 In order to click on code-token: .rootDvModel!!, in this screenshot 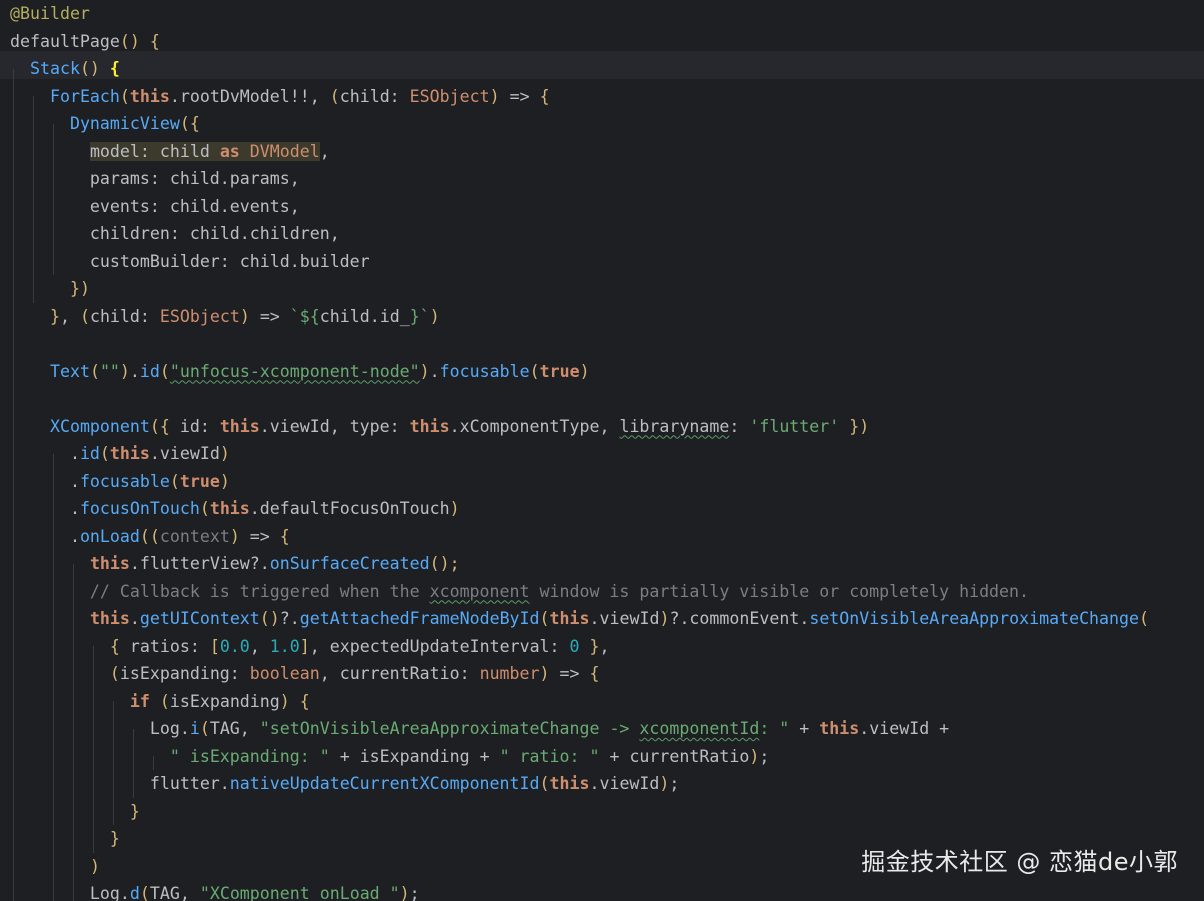, I will do `click(249, 96)`.